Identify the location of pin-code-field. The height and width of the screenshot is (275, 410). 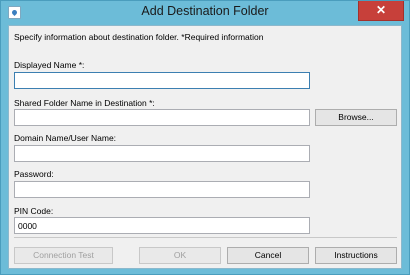
(162, 225).